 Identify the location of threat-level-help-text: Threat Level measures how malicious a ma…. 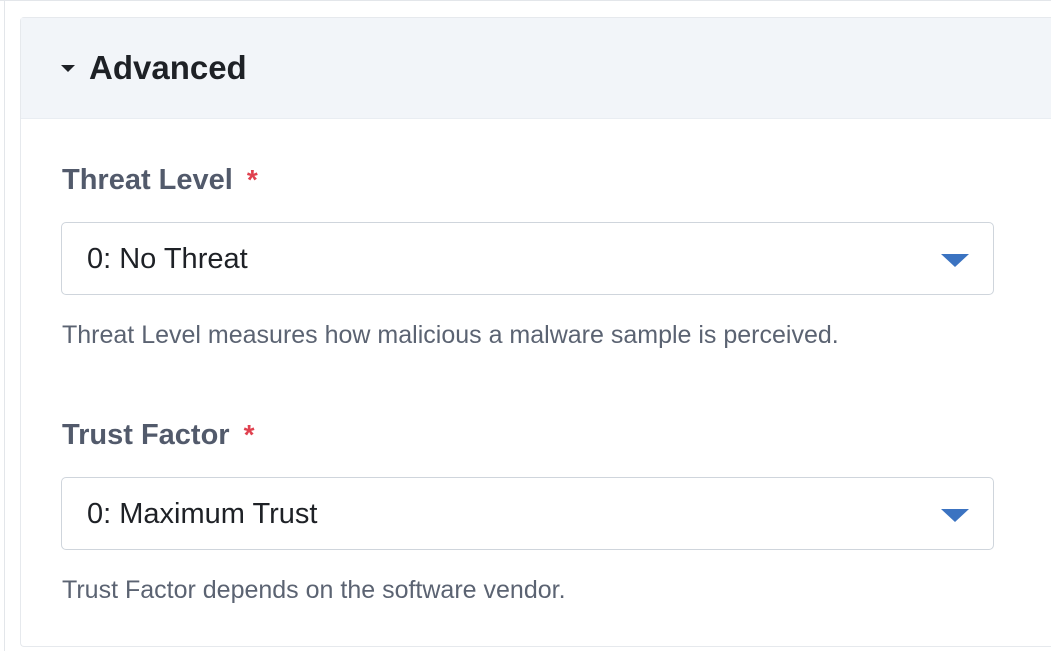
(450, 335).